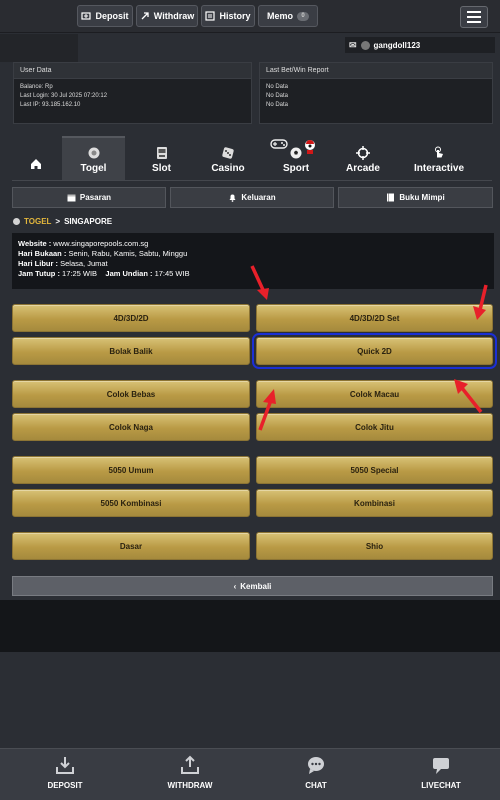 The image size is (500, 800). What do you see at coordinates (35, 243) in the screenshot?
I see `website-label: Website :` at bounding box center [35, 243].